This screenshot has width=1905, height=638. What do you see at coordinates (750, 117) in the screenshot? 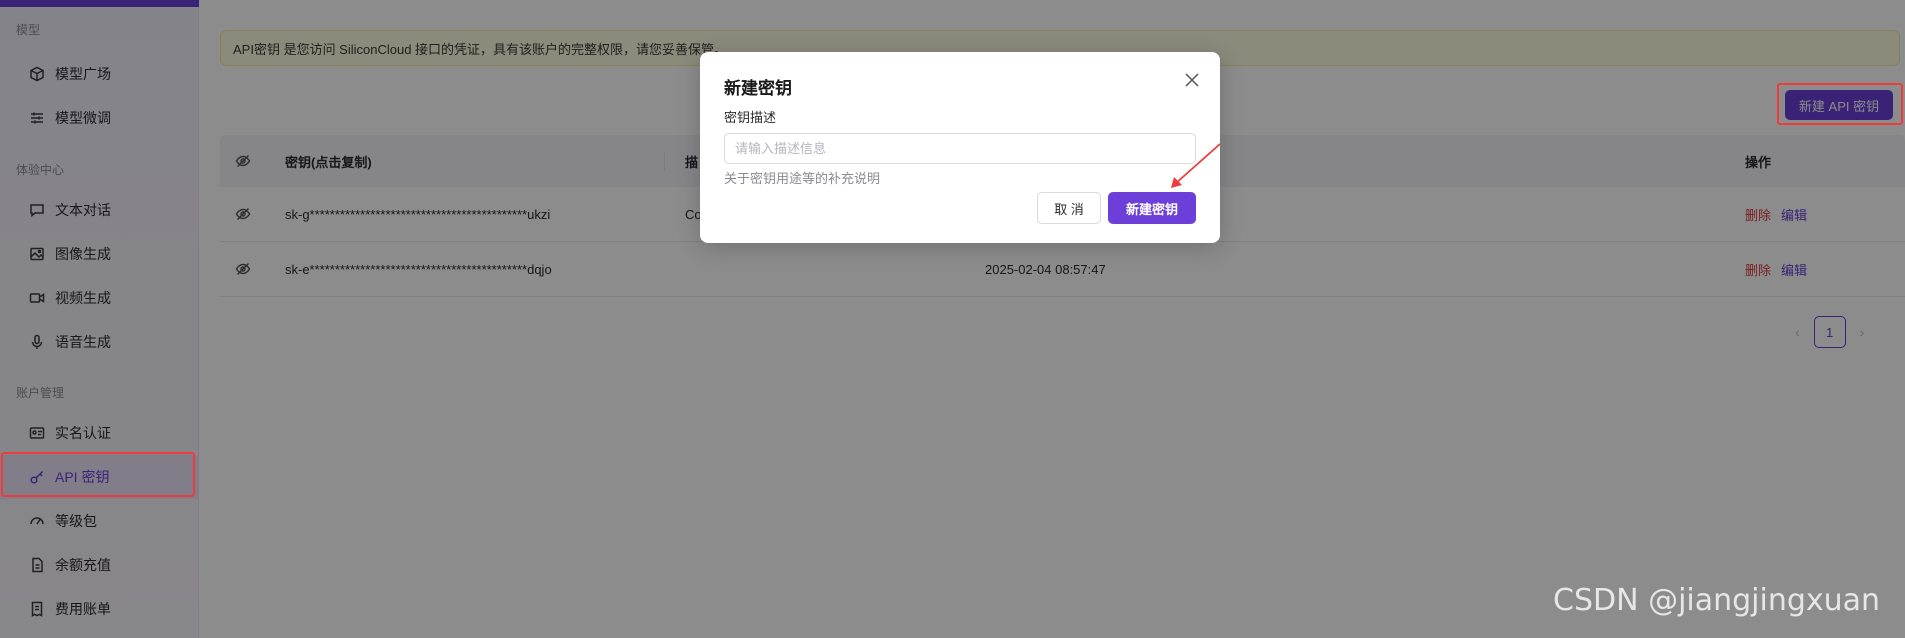
I see `key-desc-label: 密钥描述` at bounding box center [750, 117].